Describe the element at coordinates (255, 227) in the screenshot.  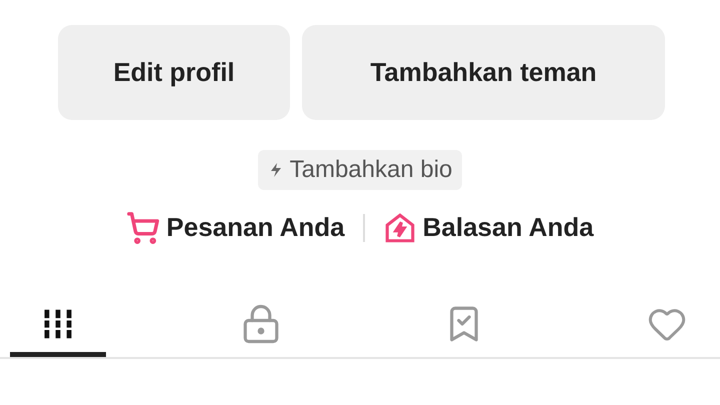
I see `profile-link: Pesanan Anda` at that location.